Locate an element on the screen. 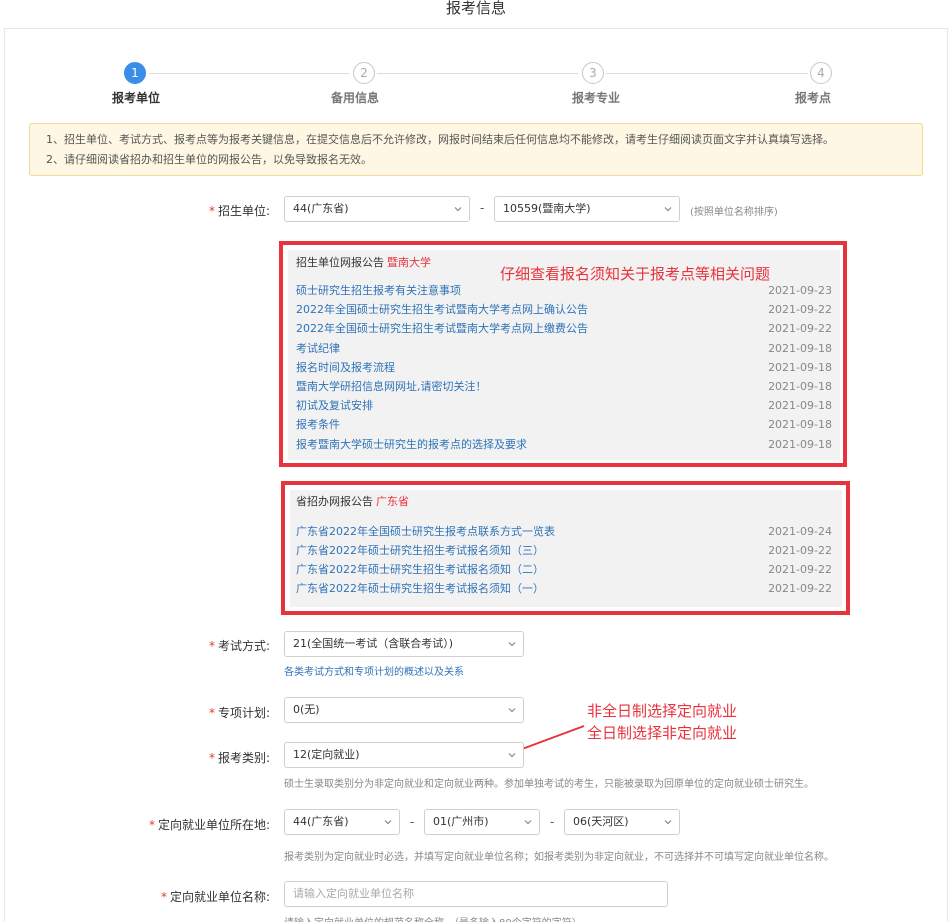  step-3-label: 报考专业 is located at coordinates (596, 98).